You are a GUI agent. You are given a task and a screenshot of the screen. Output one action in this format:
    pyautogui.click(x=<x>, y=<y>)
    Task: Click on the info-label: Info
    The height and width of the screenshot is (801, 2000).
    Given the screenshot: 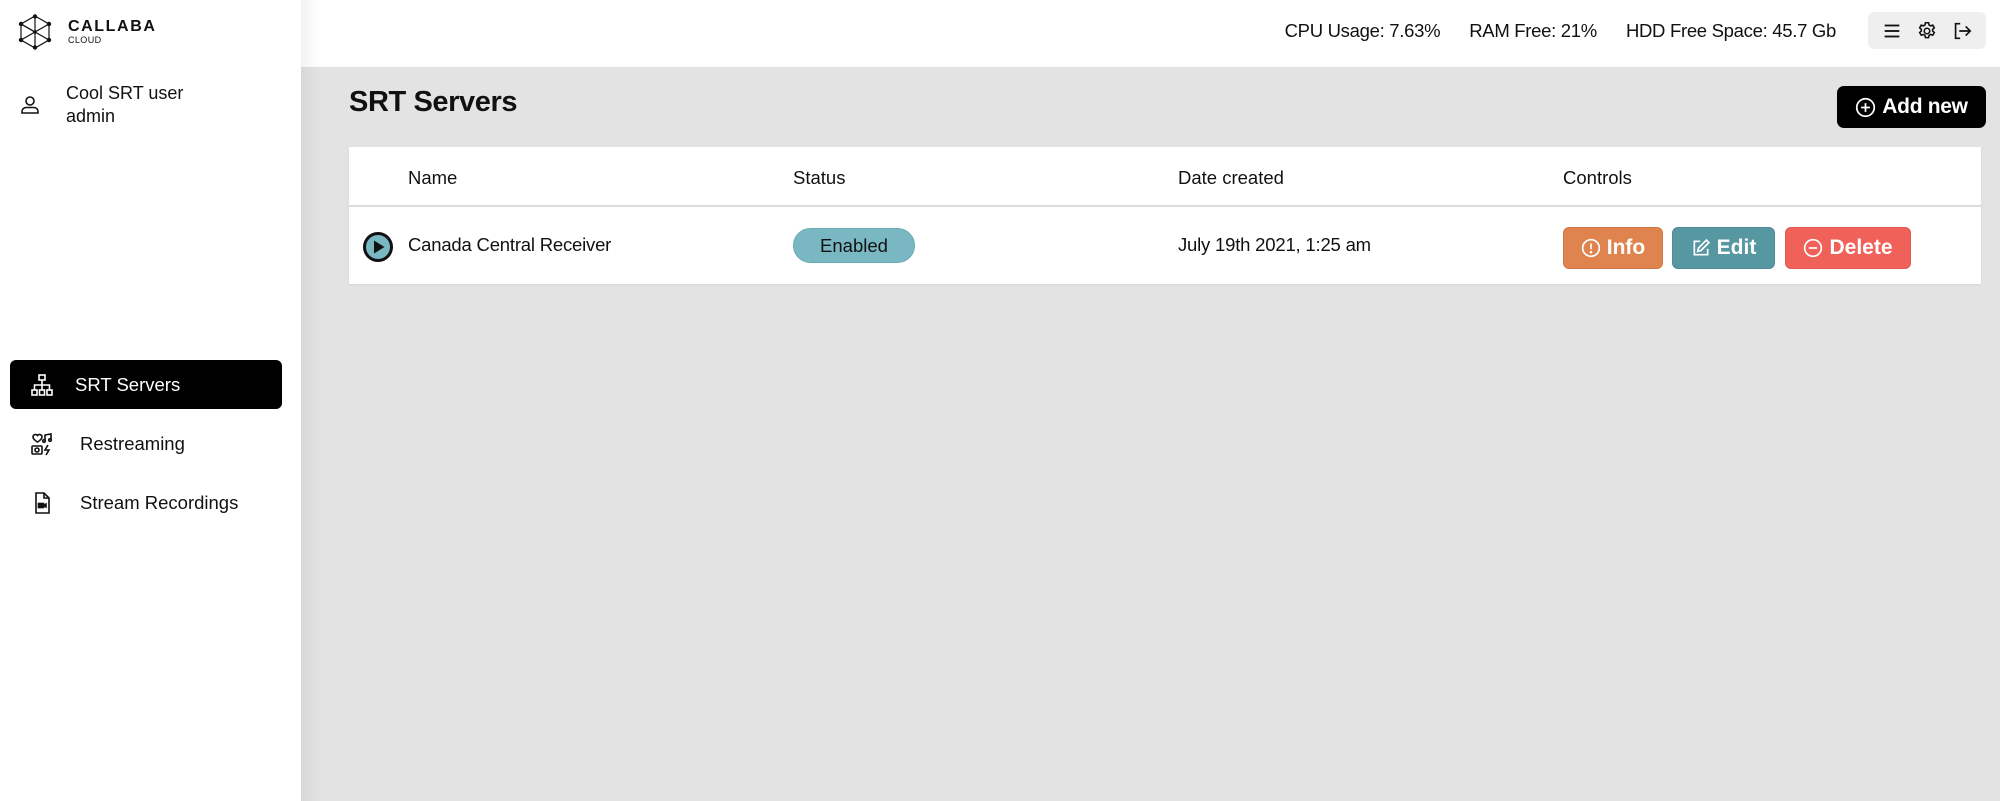 What is the action you would take?
    pyautogui.click(x=1626, y=247)
    